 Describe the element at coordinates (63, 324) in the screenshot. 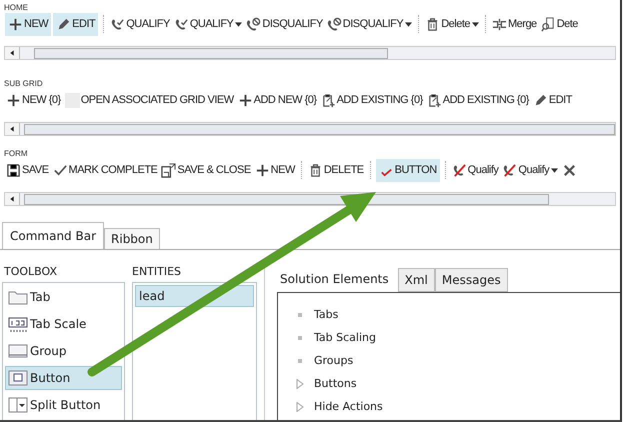

I see `toolbox-item: Tab Scale` at that location.